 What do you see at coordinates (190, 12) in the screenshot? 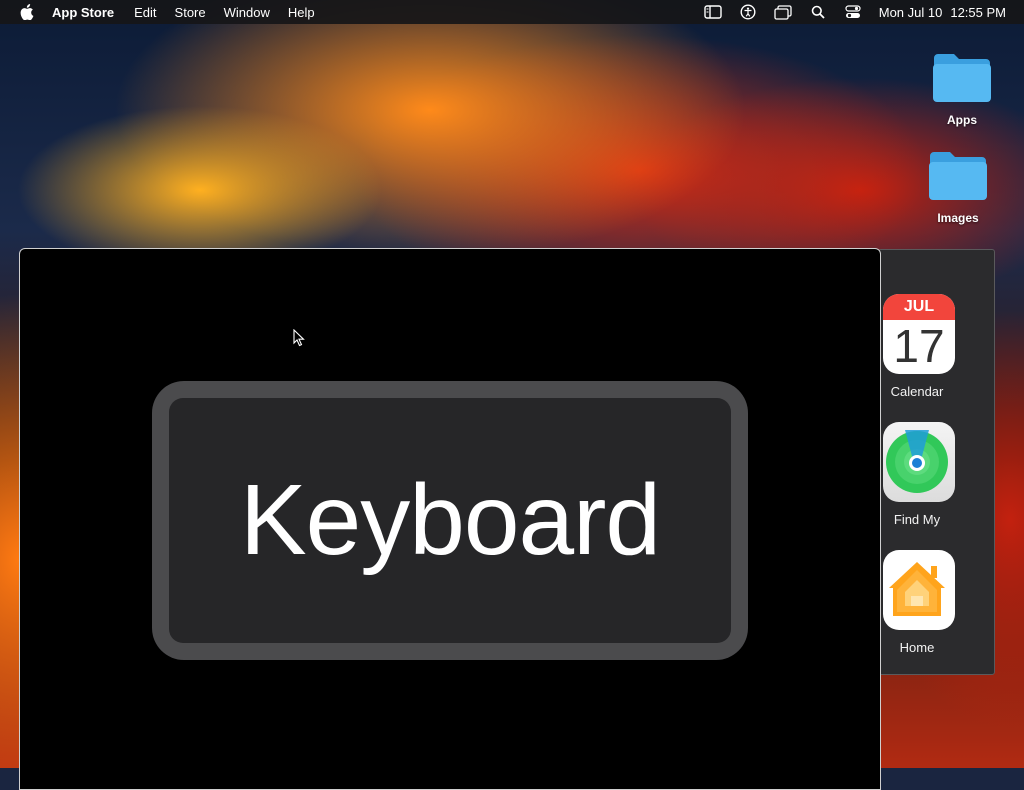
I see `menu-store: Store` at bounding box center [190, 12].